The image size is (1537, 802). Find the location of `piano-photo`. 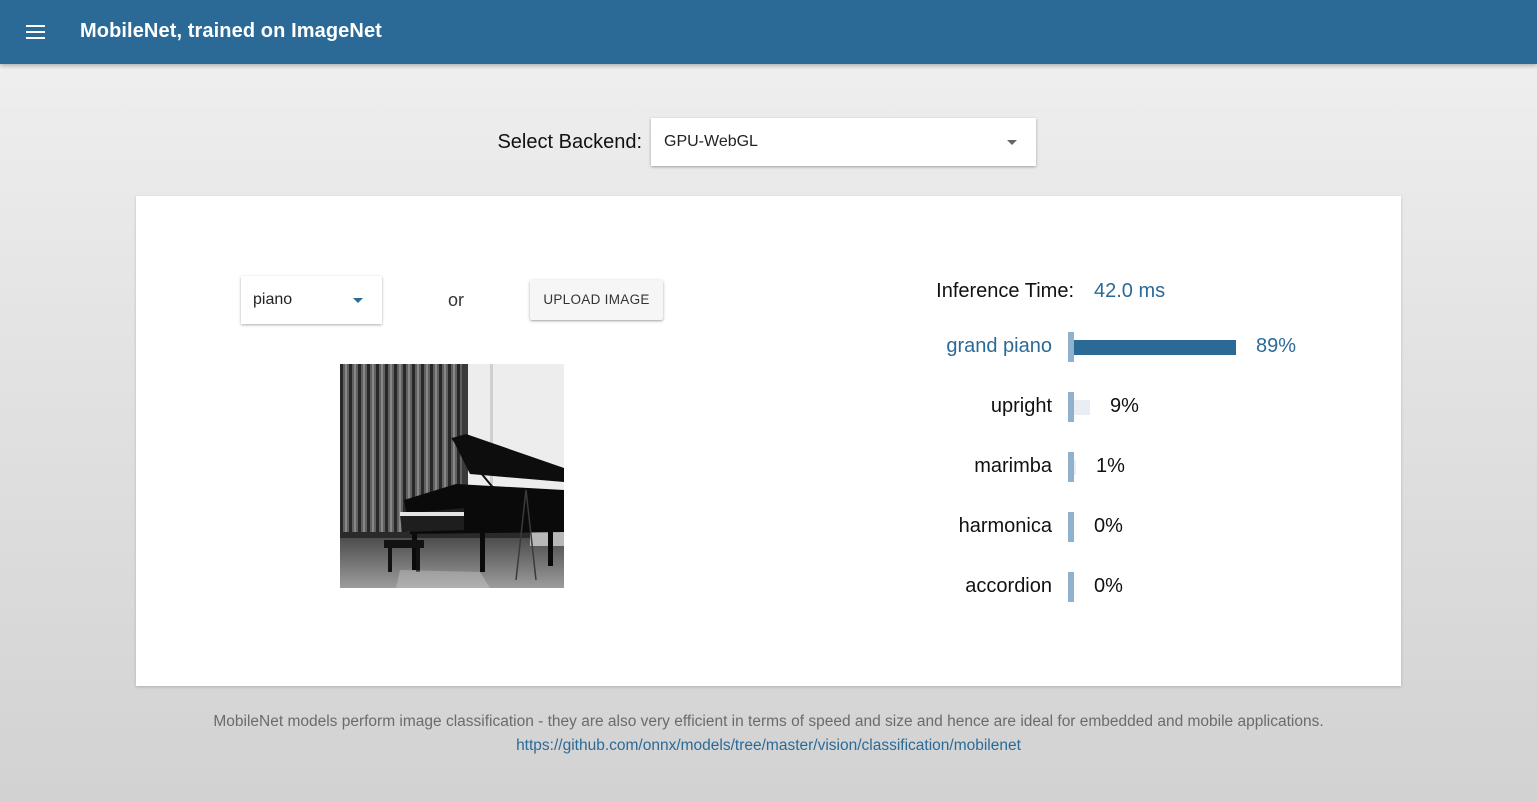

piano-photo is located at coordinates (452, 476).